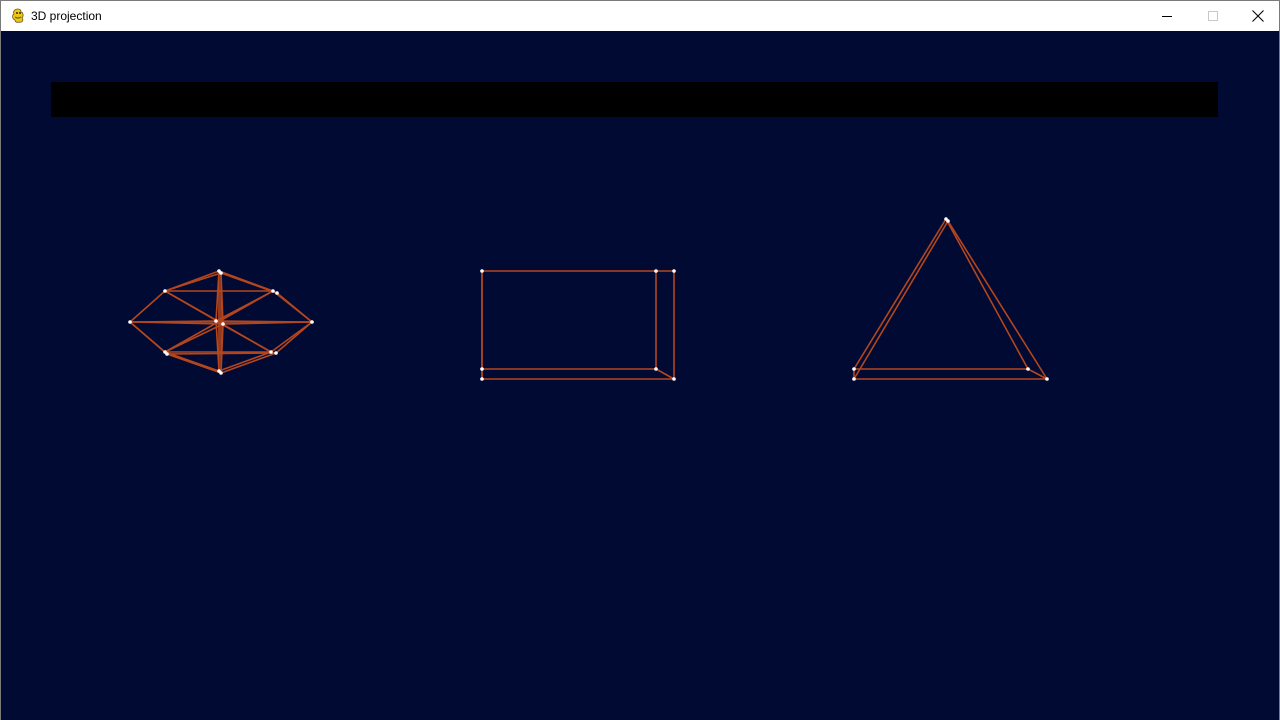  Describe the element at coordinates (66, 16) in the screenshot. I see `window-title: 3D projection` at that location.